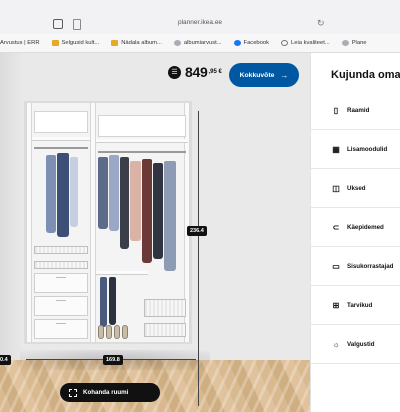  Describe the element at coordinates (106, 392) in the screenshot. I see `adjust-room-label: Kohanda ruumi` at that location.